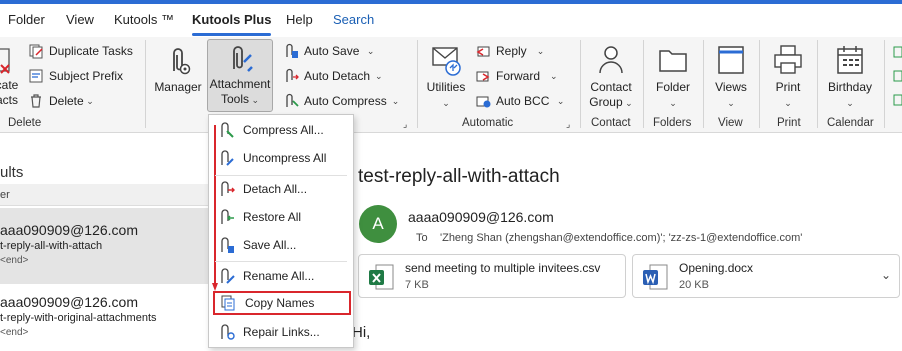  What do you see at coordinates (228, 188) in the screenshot?
I see `detach-icon` at bounding box center [228, 188].